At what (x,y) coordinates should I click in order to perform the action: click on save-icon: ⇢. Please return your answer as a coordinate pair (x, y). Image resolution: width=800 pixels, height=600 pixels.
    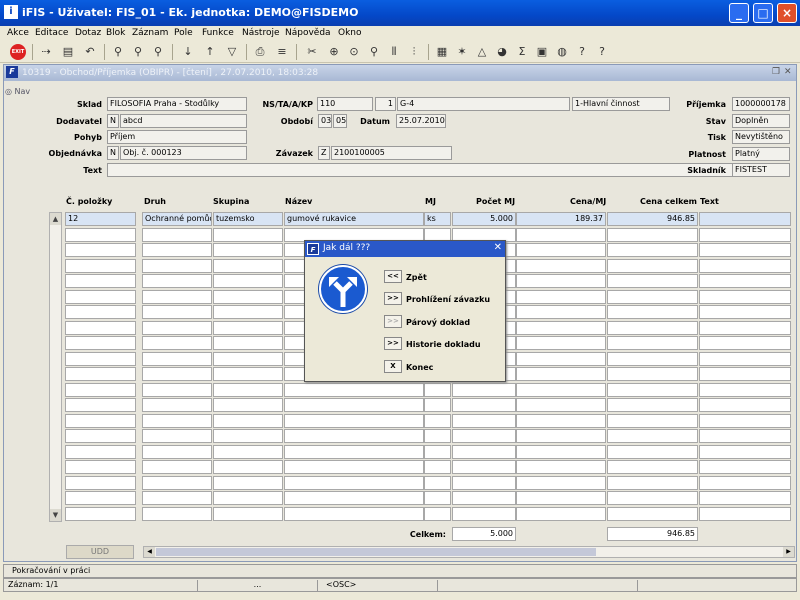
    Looking at the image, I should click on (46, 52).